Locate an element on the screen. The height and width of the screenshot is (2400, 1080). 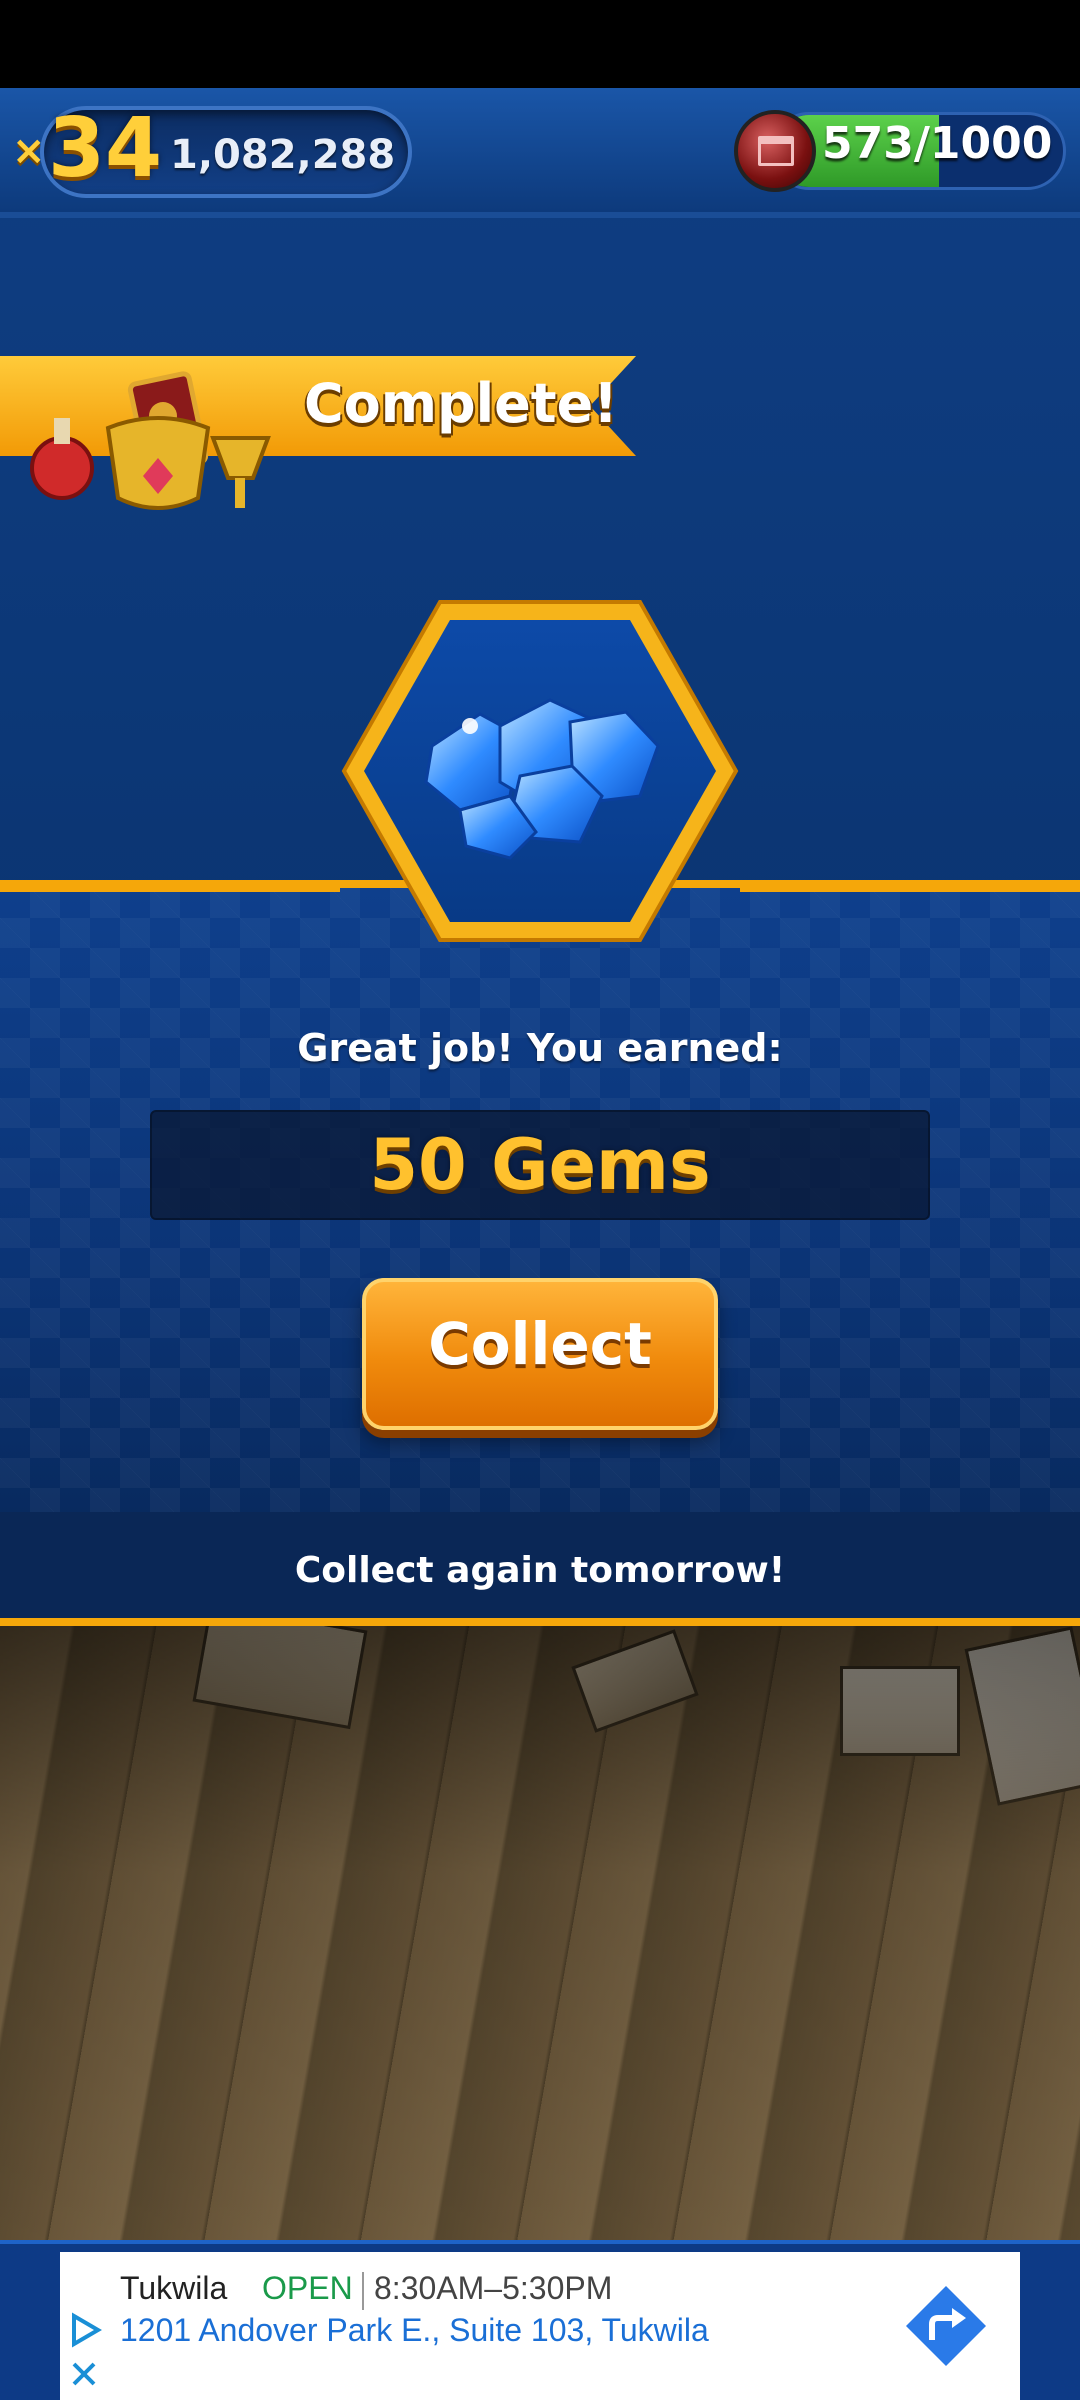
score-value: 1,082,288 is located at coordinates (283, 155).